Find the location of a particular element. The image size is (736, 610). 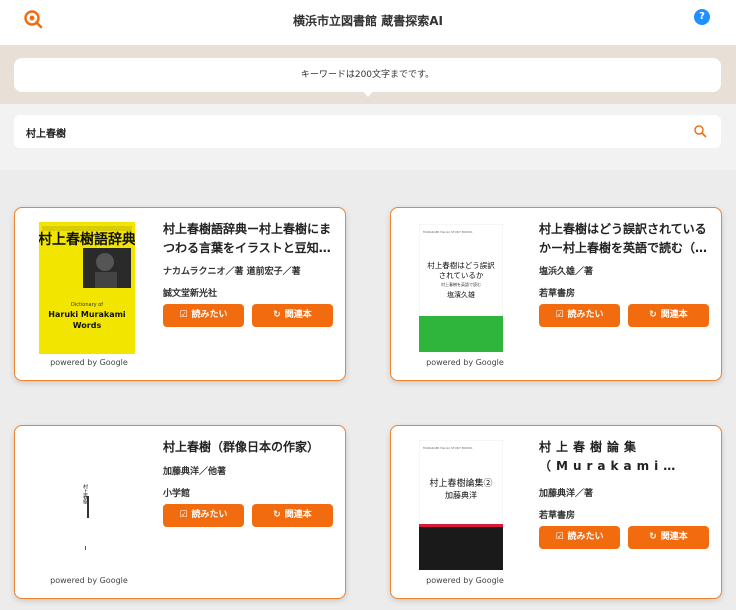

book-cover: 村上春樹 is located at coordinates (86, 508).